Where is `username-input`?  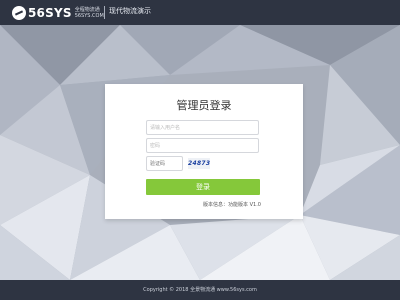
username-input is located at coordinates (202, 127).